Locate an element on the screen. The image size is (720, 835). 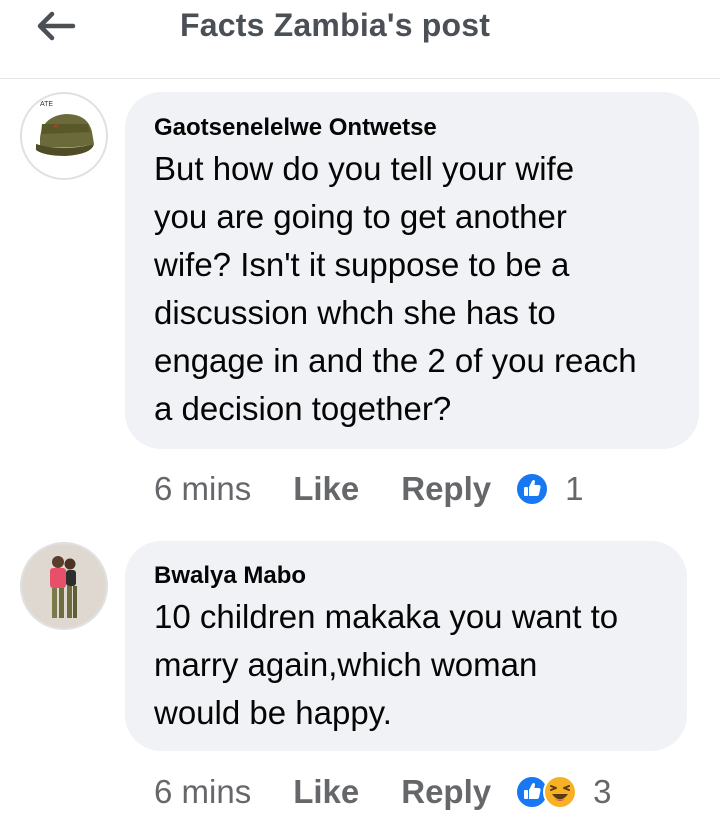
comment-text-line: marry again,which woman is located at coordinates (346, 664).